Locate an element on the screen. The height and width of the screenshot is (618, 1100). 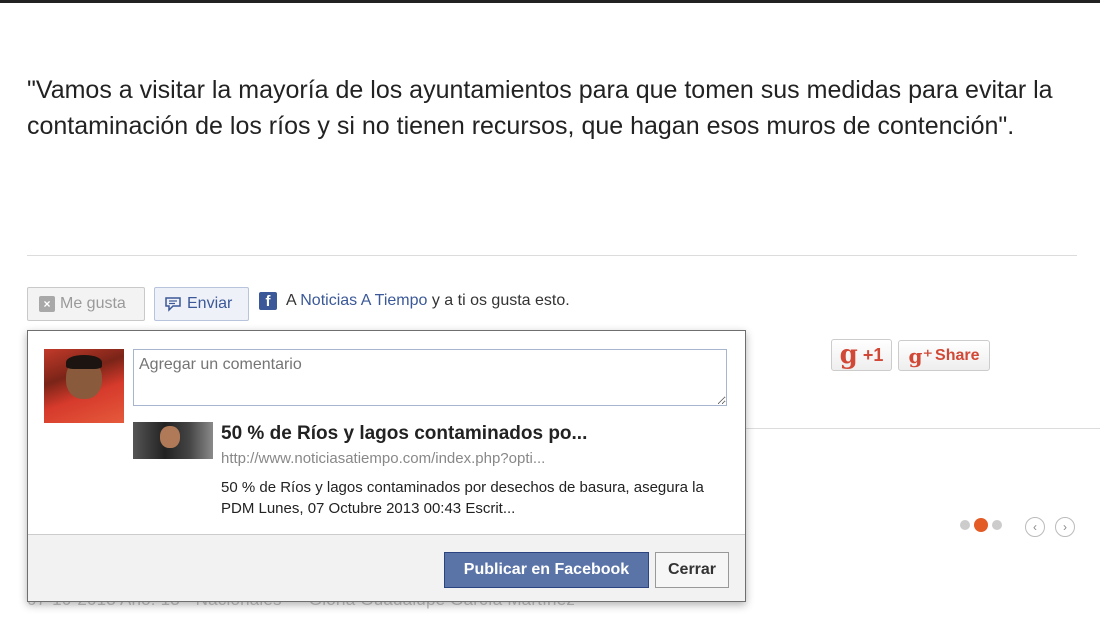
close-x-icon: × is located at coordinates (47, 304).